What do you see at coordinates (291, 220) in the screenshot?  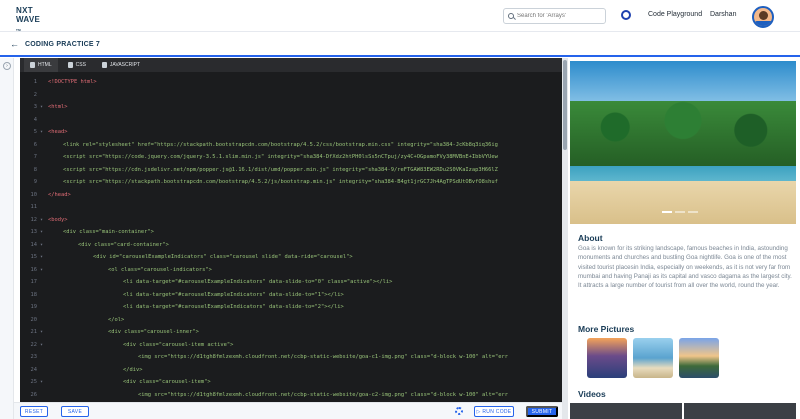 I see `code-line: 12 ▾ <body>` at bounding box center [291, 220].